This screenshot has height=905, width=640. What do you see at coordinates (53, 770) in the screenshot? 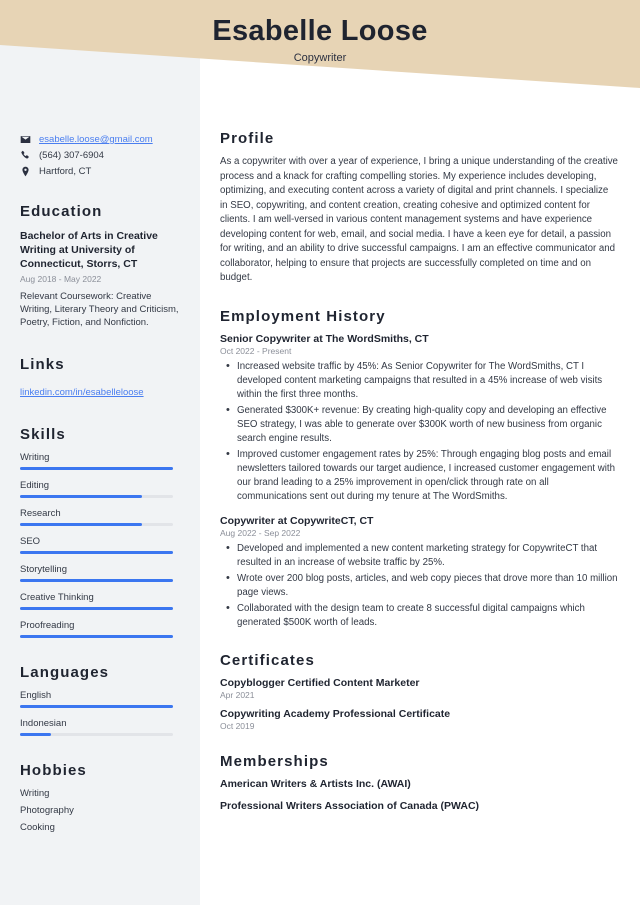
I see `hobbies-heading: Hobbies` at bounding box center [53, 770].